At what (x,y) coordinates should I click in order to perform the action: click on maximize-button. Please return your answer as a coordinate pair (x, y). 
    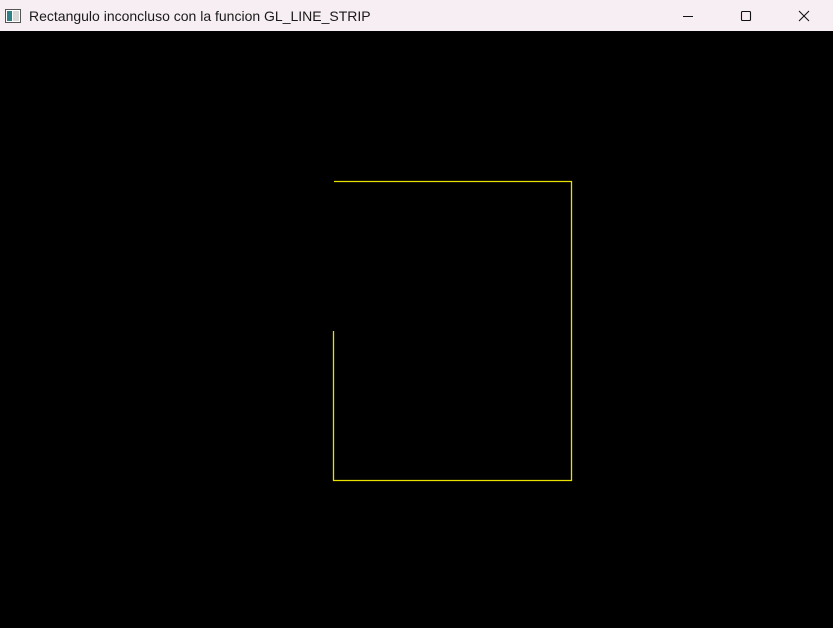
    Looking at the image, I should click on (746, 15).